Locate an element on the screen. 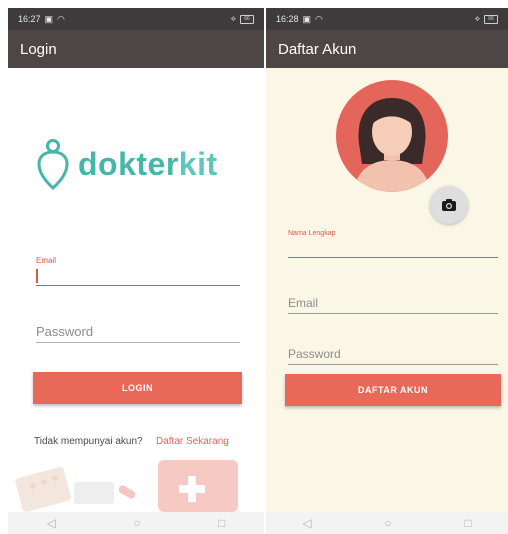 The image size is (508, 534). full-name-field: Nama Lengkap is located at coordinates (393, 244).